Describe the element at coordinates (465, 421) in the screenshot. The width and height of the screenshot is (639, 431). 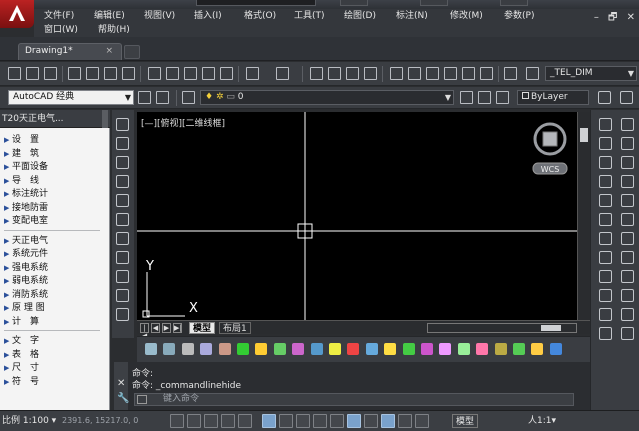
I see `model-space-button: 模型` at that location.